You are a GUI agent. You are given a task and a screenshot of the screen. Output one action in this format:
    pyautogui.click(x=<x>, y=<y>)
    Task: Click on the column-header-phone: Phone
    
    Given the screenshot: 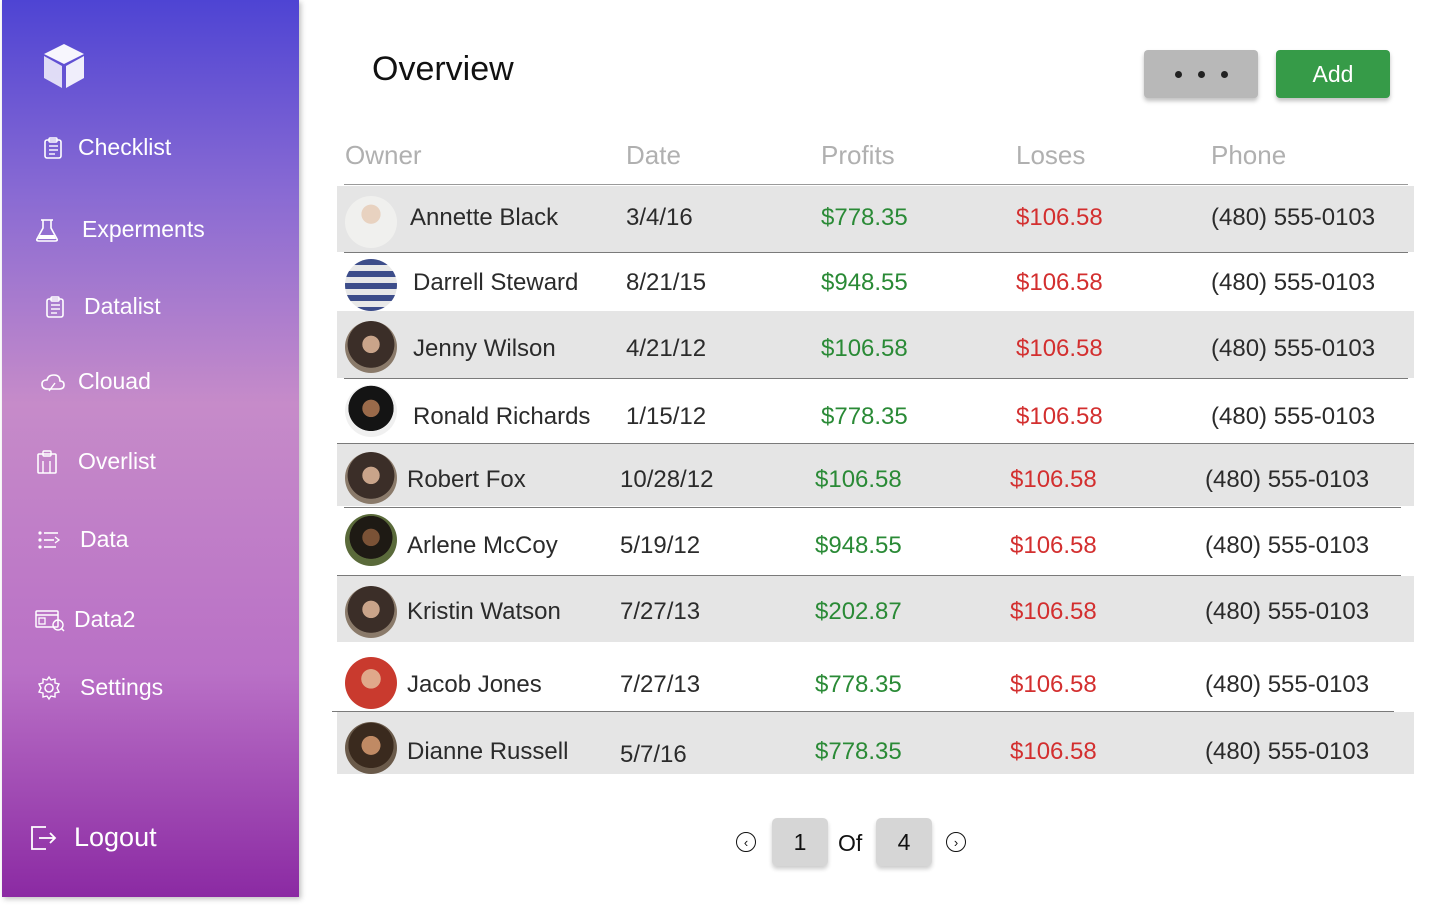 What is the action you would take?
    pyautogui.click(x=1248, y=155)
    